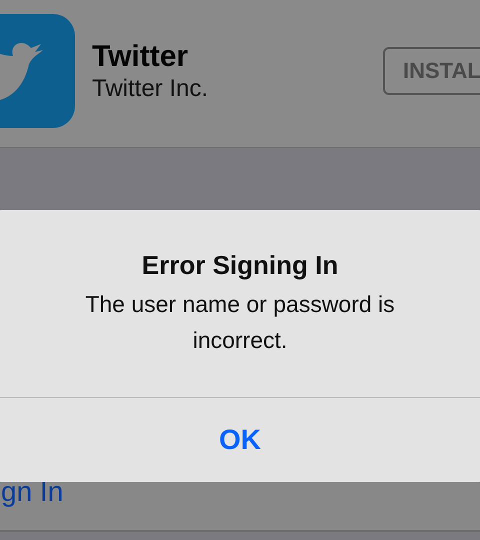  Describe the element at coordinates (240, 322) in the screenshot. I see `alert-message: The user name or password is incorrect.` at that location.